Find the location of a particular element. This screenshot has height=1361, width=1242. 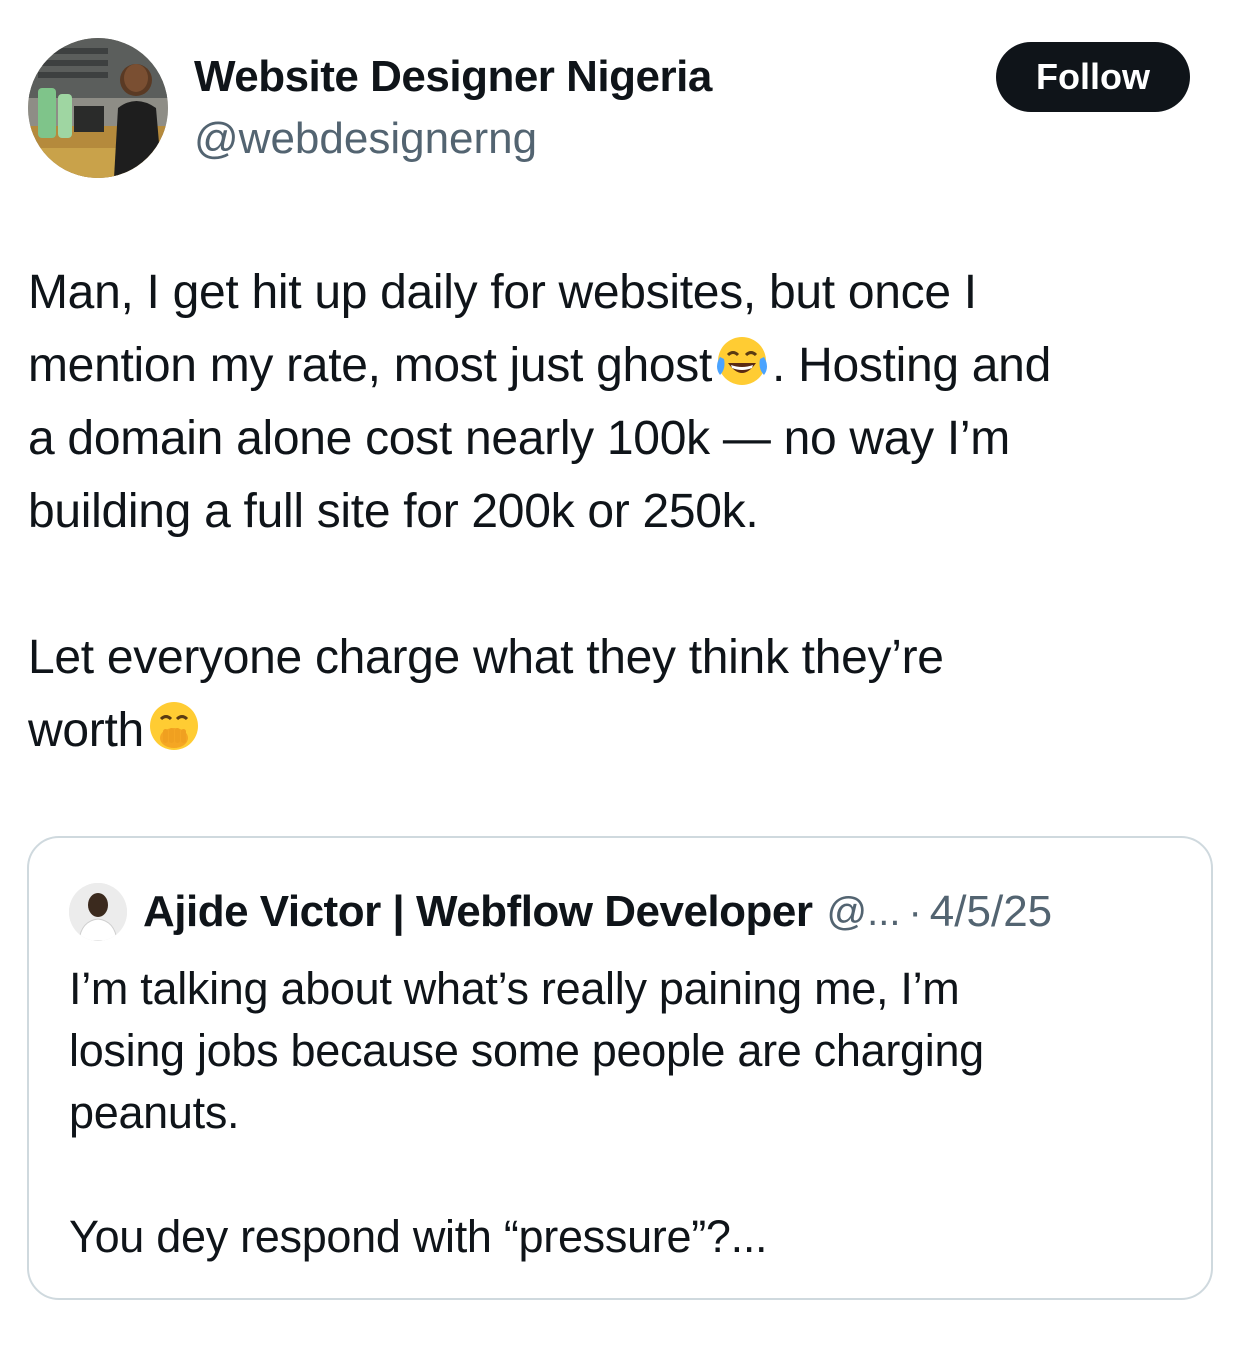

face-with-hand-over-mouth-icon is located at coordinates (174, 726).